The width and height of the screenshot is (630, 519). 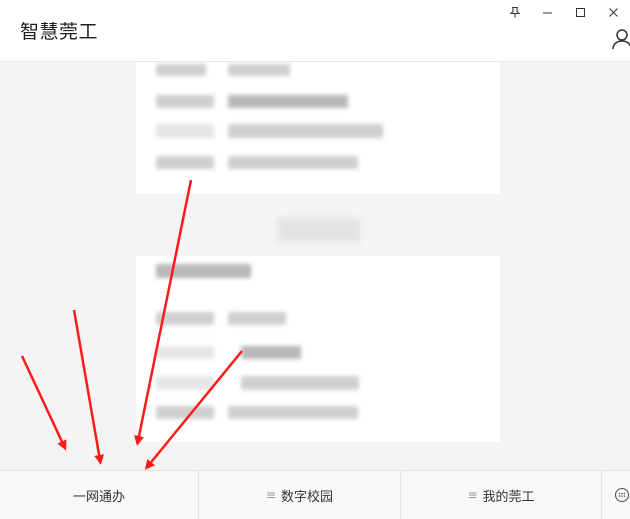 I want to click on user-icon, so click(x=620, y=39).